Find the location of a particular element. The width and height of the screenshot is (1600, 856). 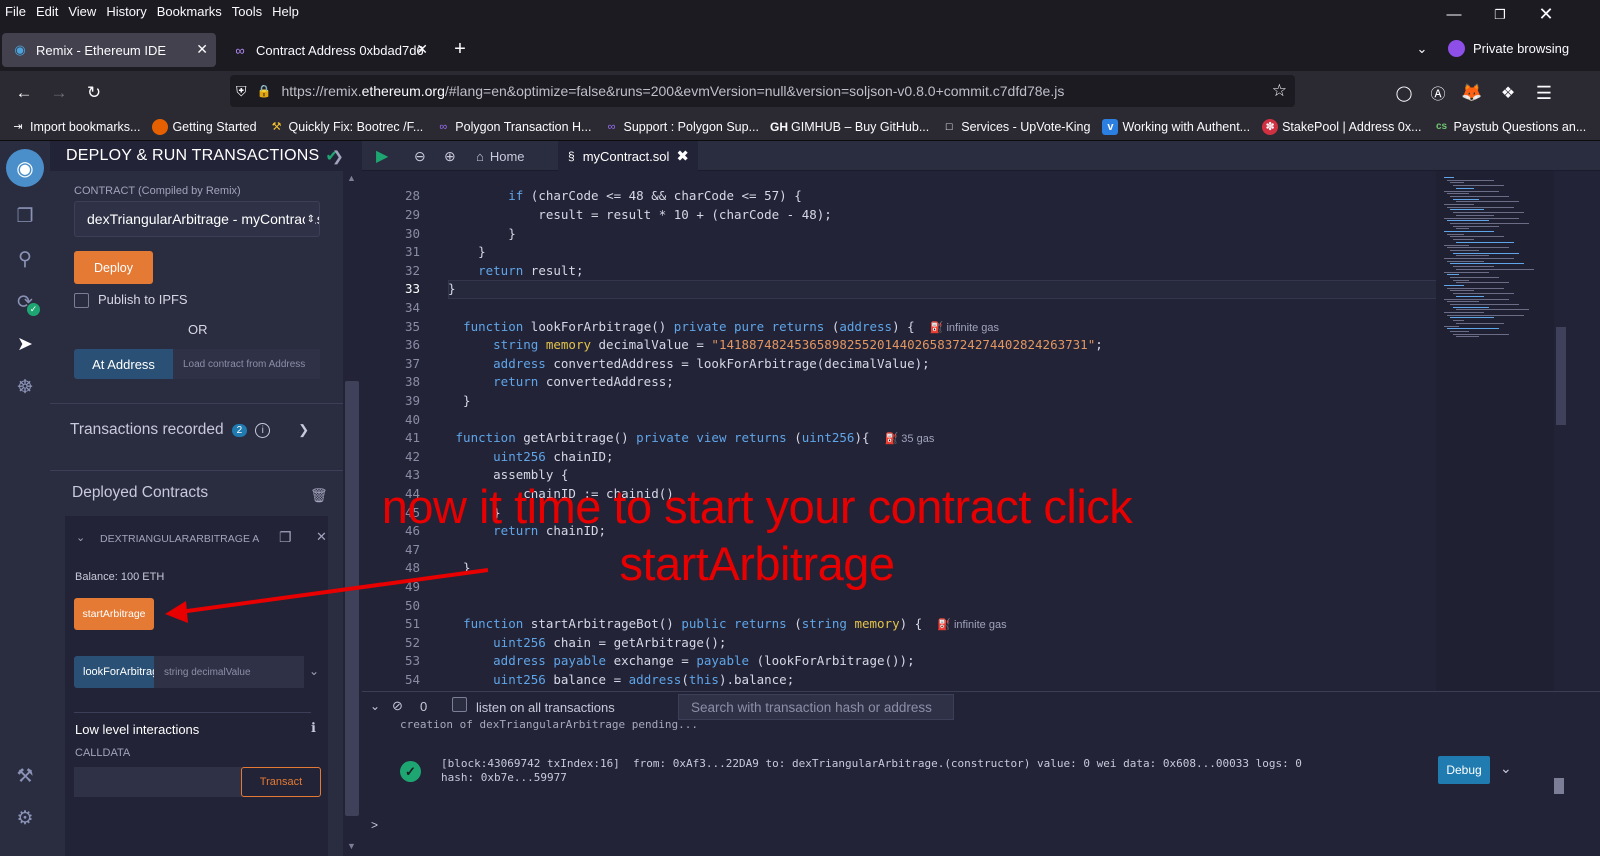

editor-scrollbar is located at coordinates (1561, 431).